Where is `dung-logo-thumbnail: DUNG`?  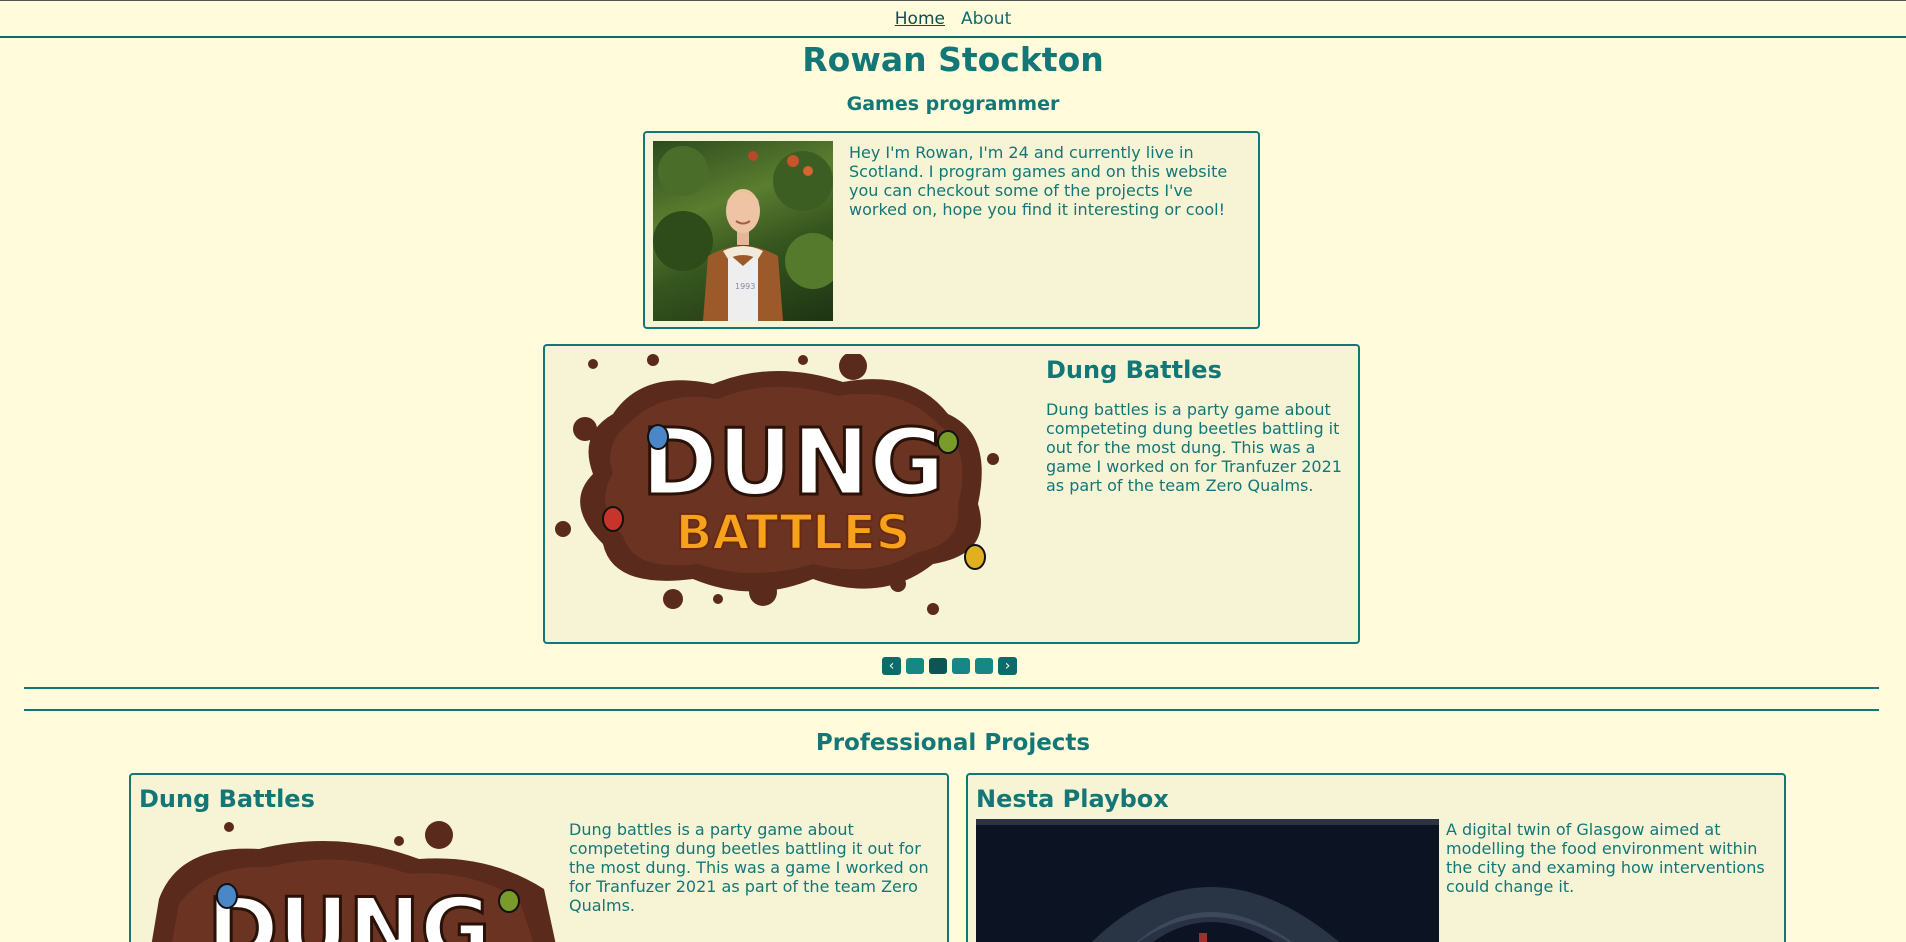
dung-logo-thumbnail: DUNG is located at coordinates (353, 881).